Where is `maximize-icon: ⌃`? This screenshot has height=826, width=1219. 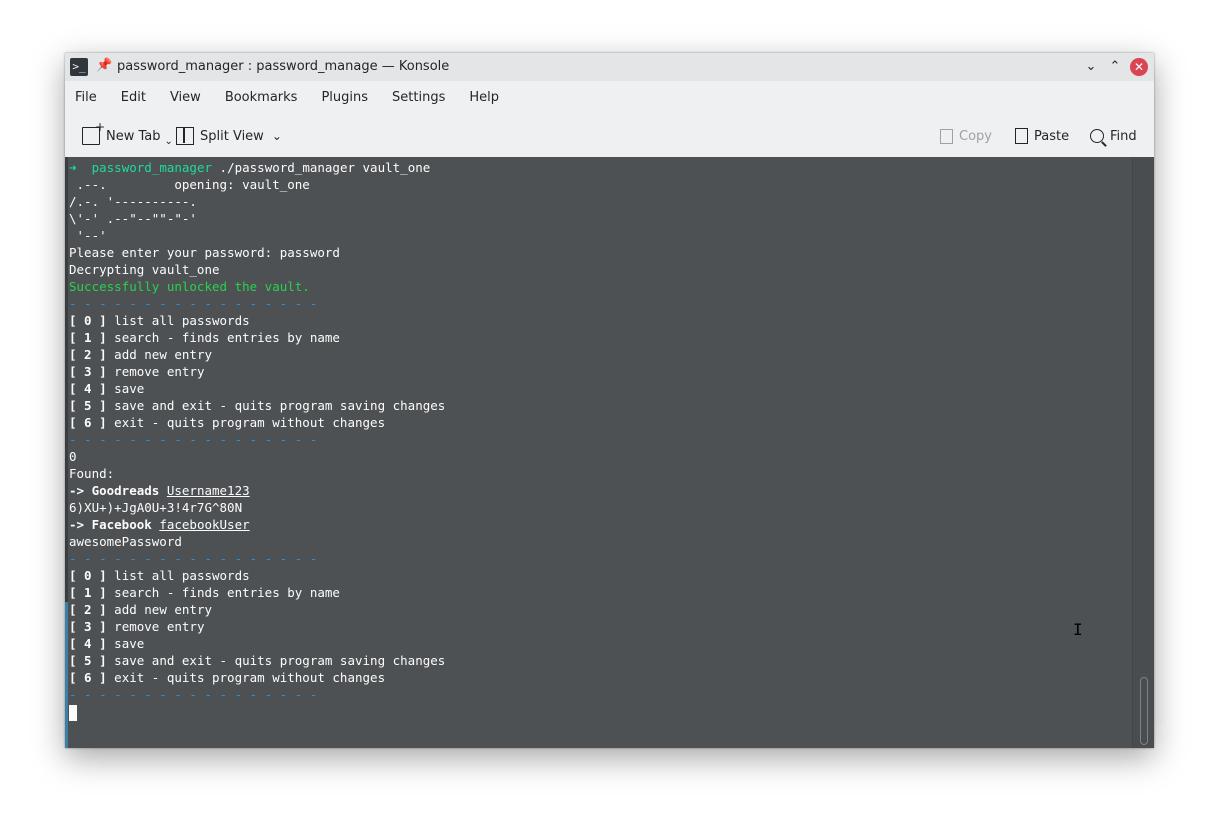 maximize-icon: ⌃ is located at coordinates (1115, 67).